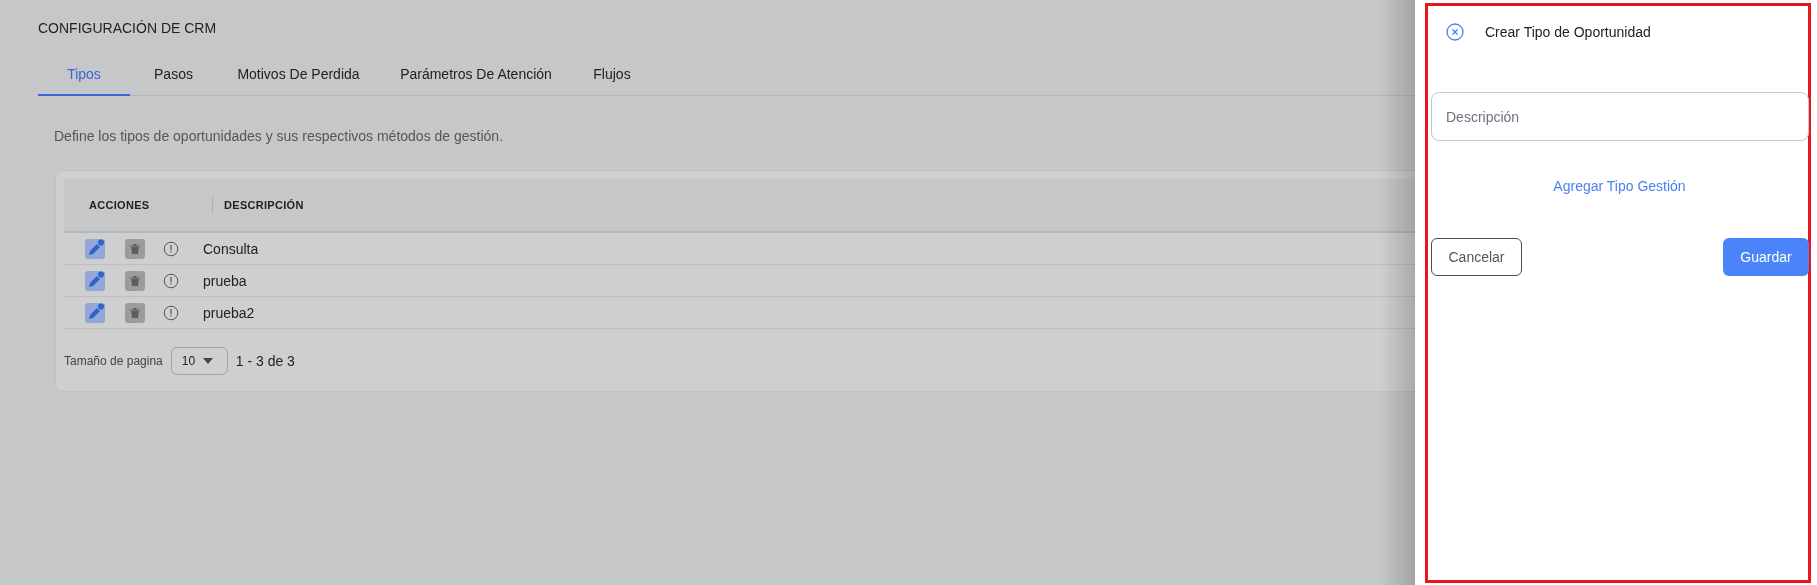 The width and height of the screenshot is (1817, 585). What do you see at coordinates (225, 280) in the screenshot?
I see `table-cell: prueba` at bounding box center [225, 280].